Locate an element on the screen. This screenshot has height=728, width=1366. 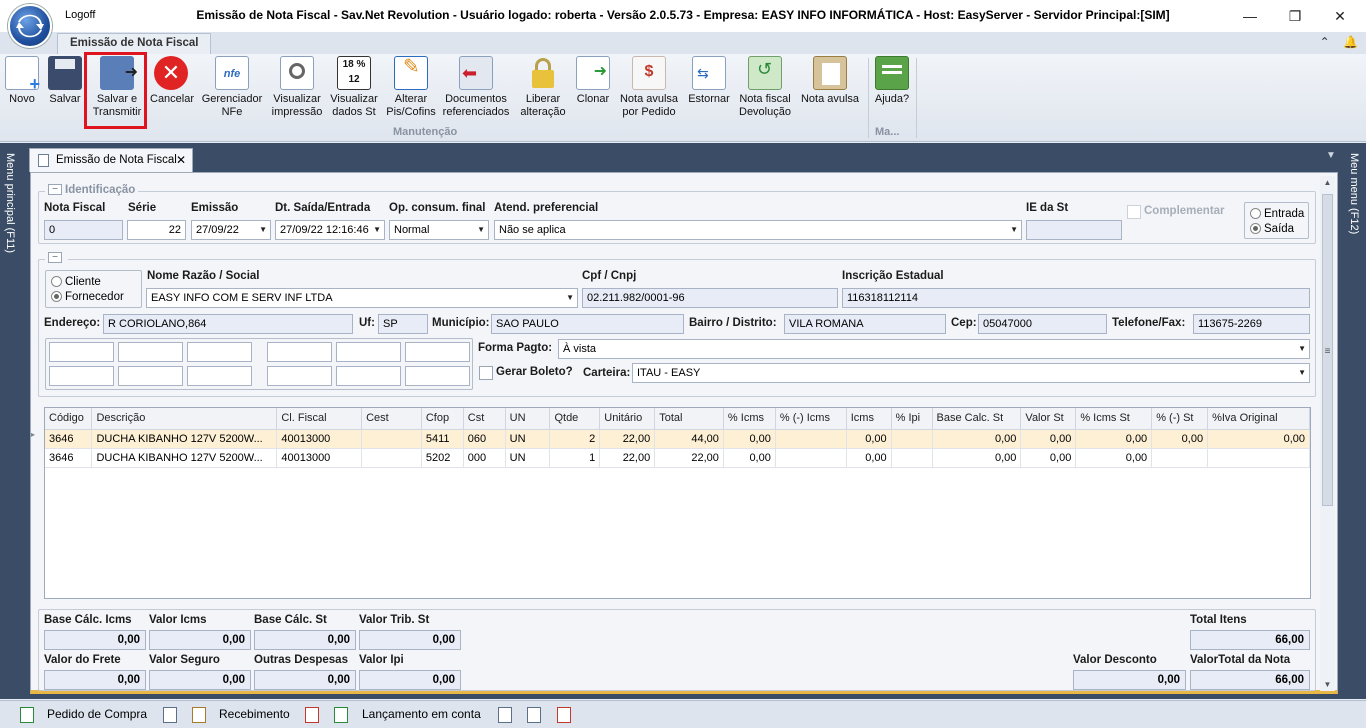
restore-button: ❐ is located at coordinates (1295, 16).